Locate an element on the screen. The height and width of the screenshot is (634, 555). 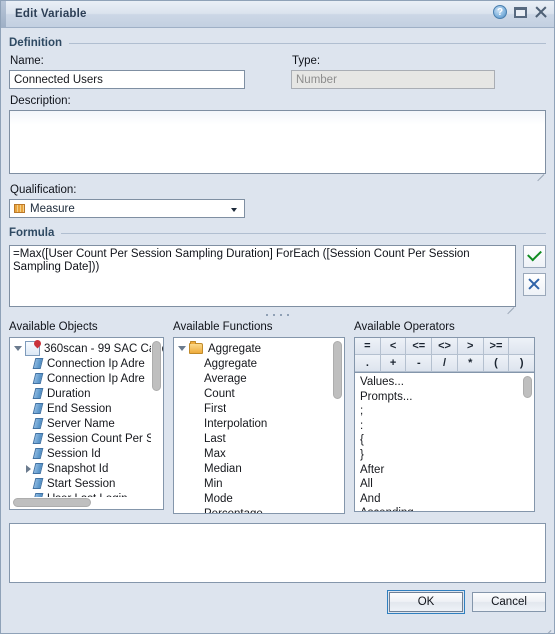
cancel-button: Cancel is located at coordinates (509, 602).